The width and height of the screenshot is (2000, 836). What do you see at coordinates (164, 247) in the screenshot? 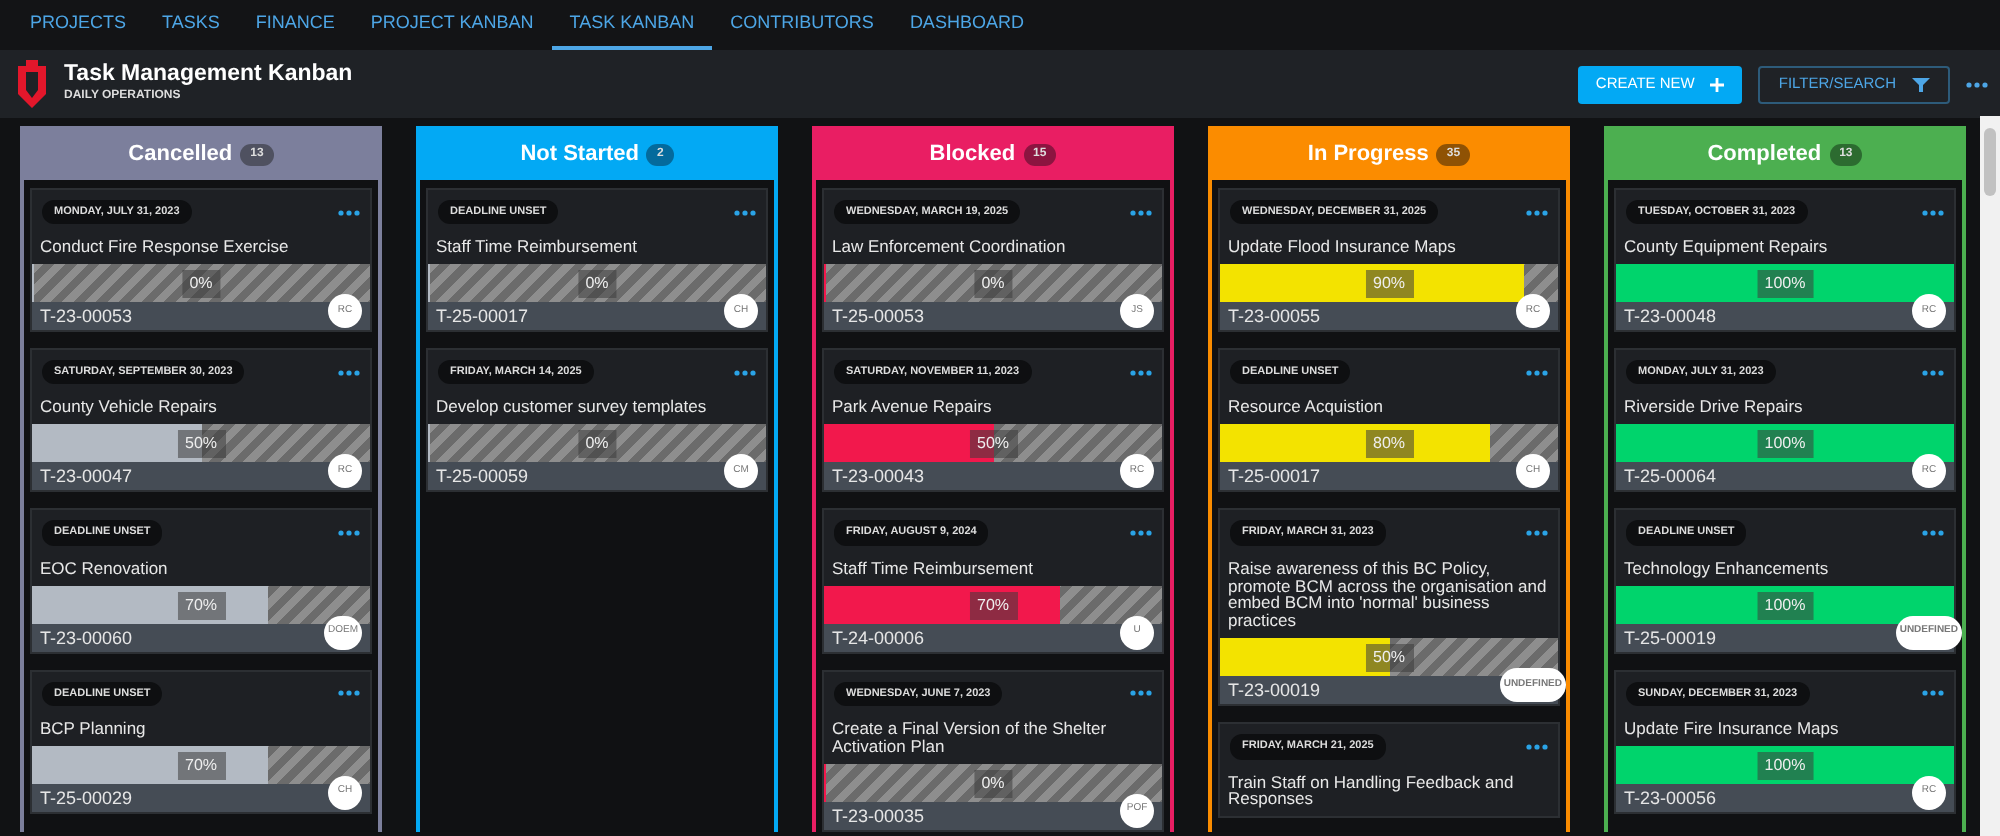
I see `task-title: Conduct Fire Response Exercise` at bounding box center [164, 247].